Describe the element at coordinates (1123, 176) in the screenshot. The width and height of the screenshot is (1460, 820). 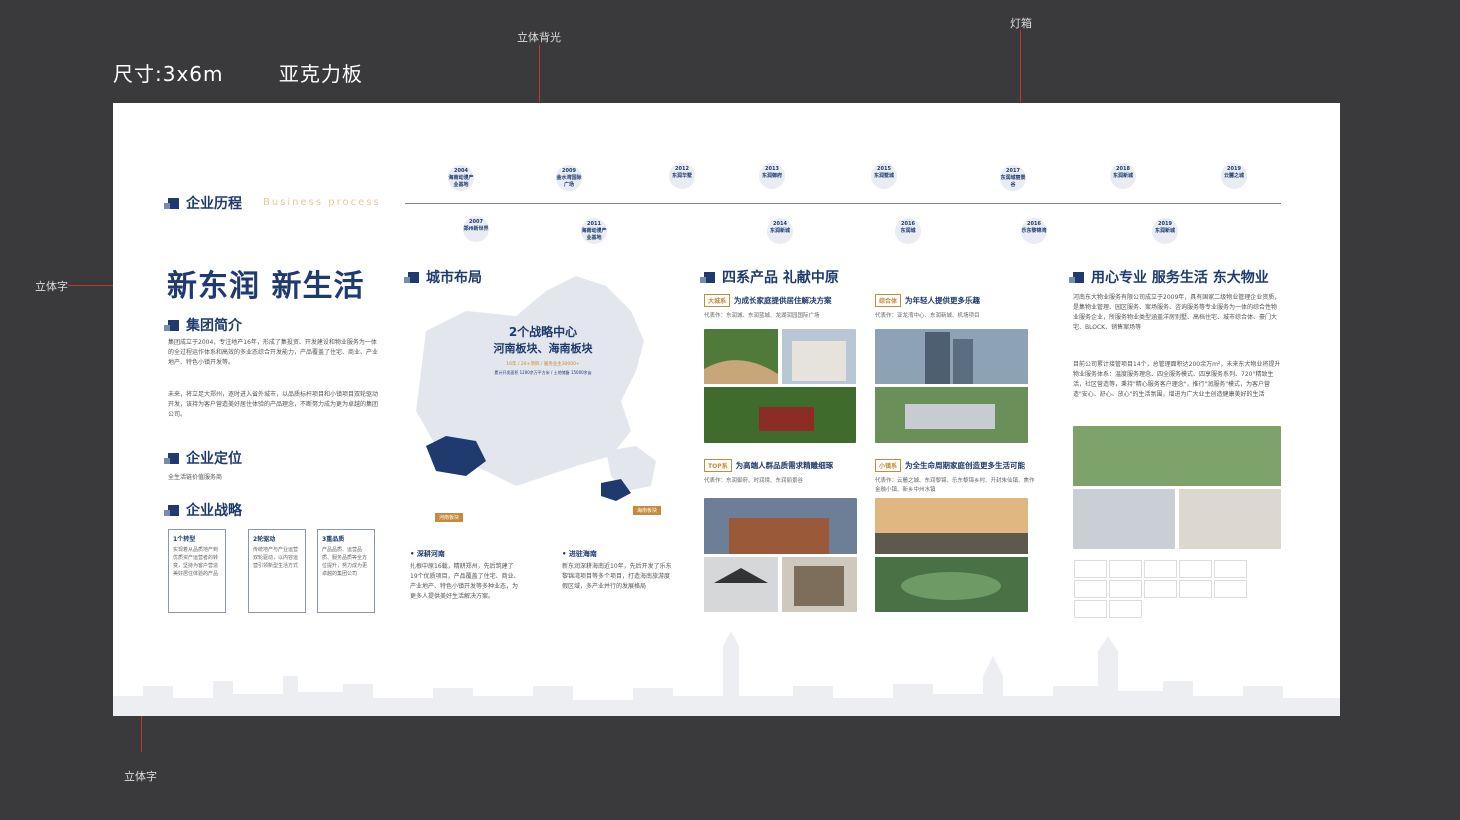
I see `milestone-node: 2018 东润新城` at that location.